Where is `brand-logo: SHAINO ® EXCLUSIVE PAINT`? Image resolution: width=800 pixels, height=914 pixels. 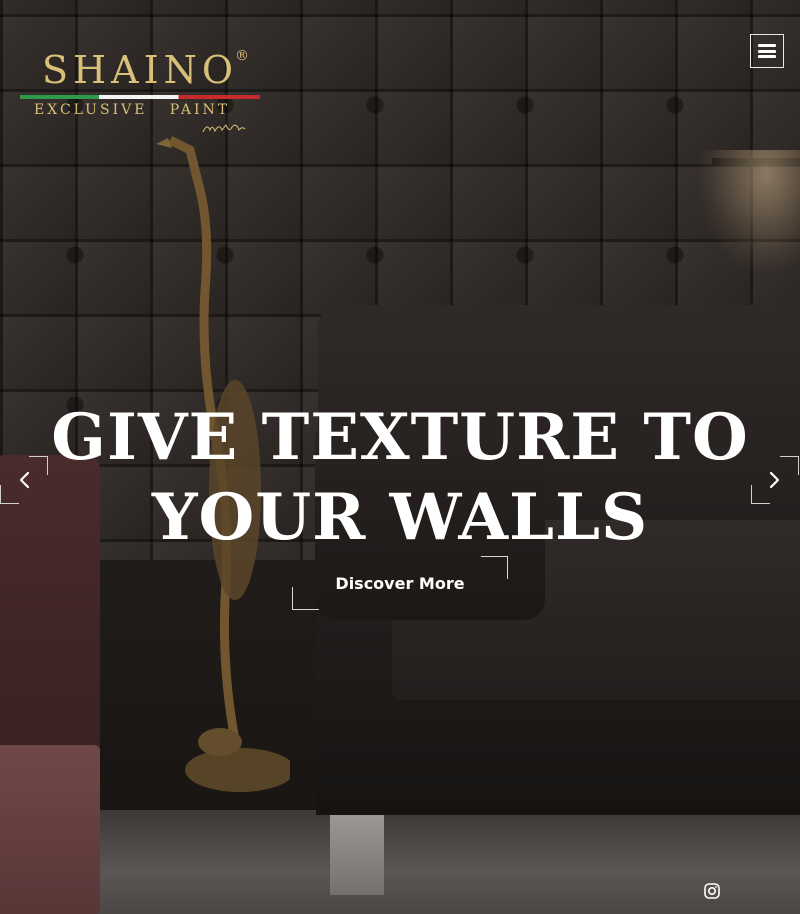
brand-logo: SHAINO ® EXCLUSIVE PAINT is located at coordinates (143, 91).